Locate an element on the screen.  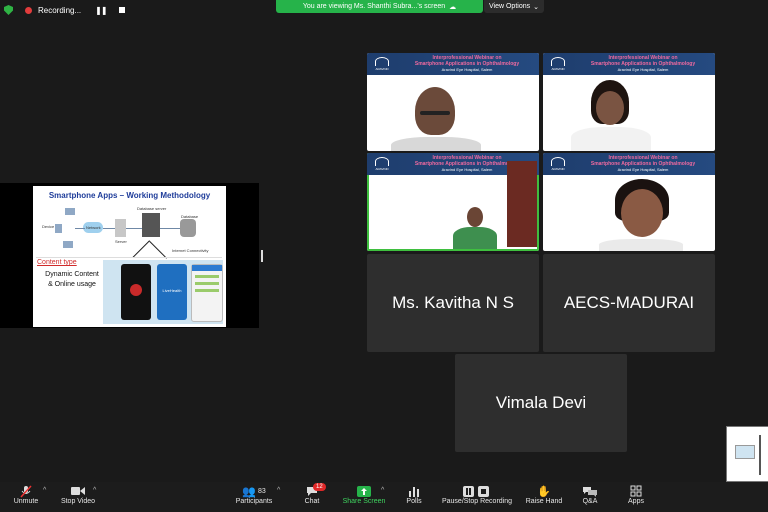
self-view-slide-preview is located at coordinates (745, 452).